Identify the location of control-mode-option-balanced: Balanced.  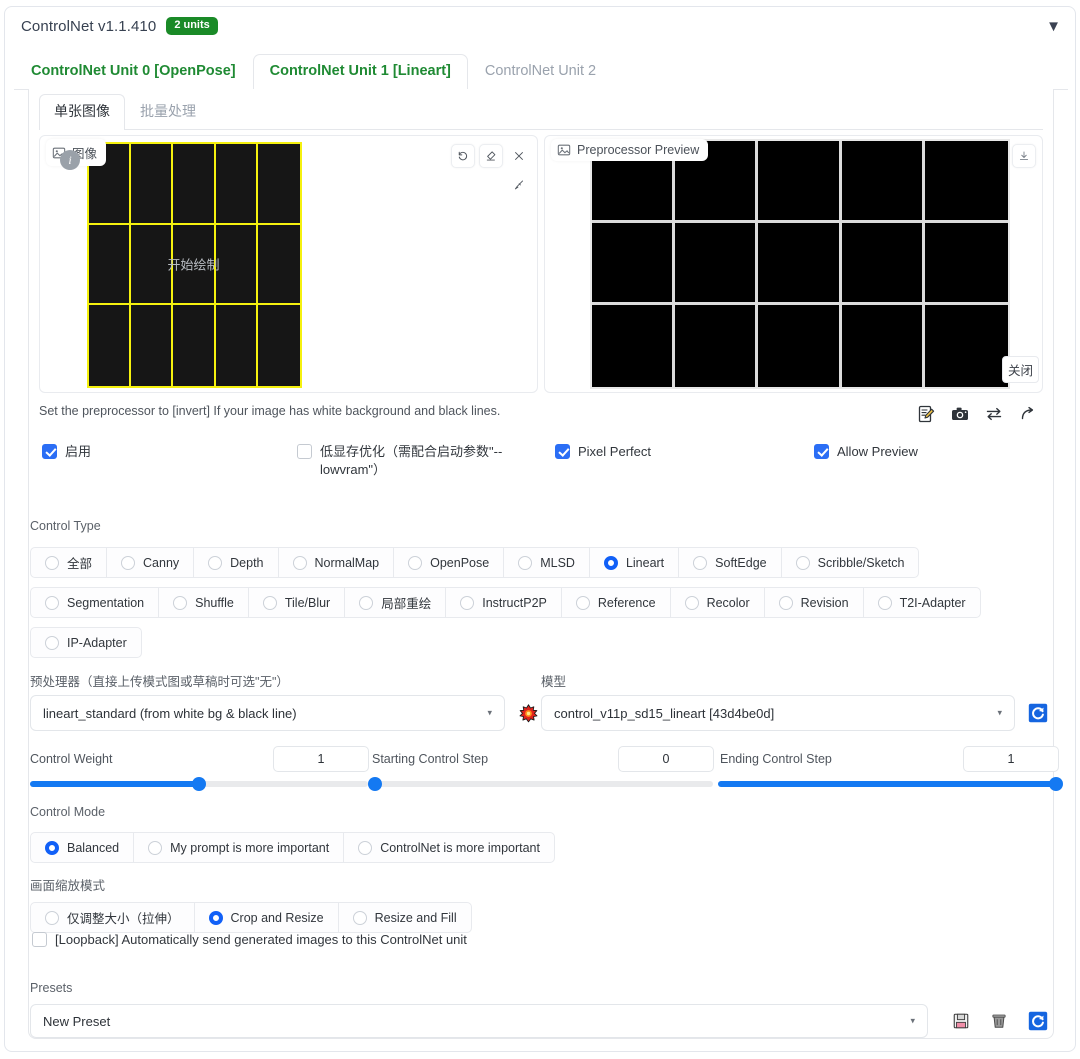
(82, 847).